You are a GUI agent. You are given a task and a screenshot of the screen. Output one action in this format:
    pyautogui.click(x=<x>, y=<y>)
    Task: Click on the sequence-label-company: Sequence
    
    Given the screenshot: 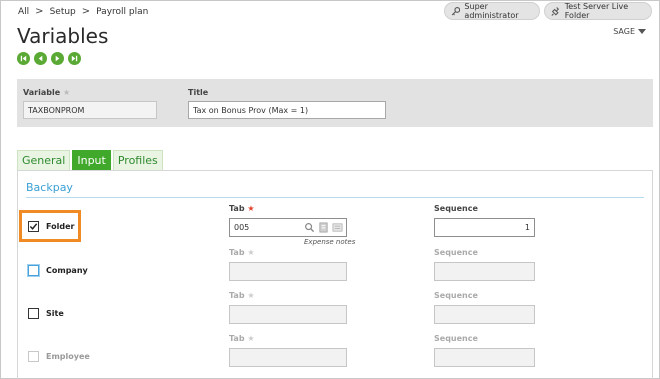 What is the action you would take?
    pyautogui.click(x=456, y=252)
    